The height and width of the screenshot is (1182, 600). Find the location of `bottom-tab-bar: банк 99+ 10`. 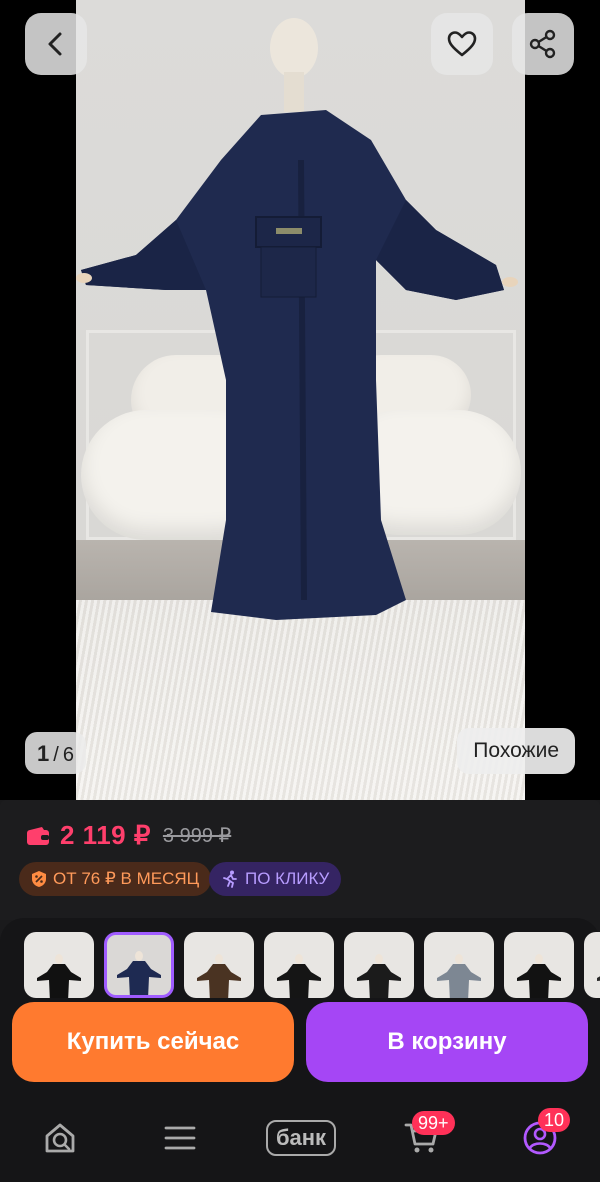

bottom-tab-bar: банк 99+ 10 is located at coordinates (300, 1140).